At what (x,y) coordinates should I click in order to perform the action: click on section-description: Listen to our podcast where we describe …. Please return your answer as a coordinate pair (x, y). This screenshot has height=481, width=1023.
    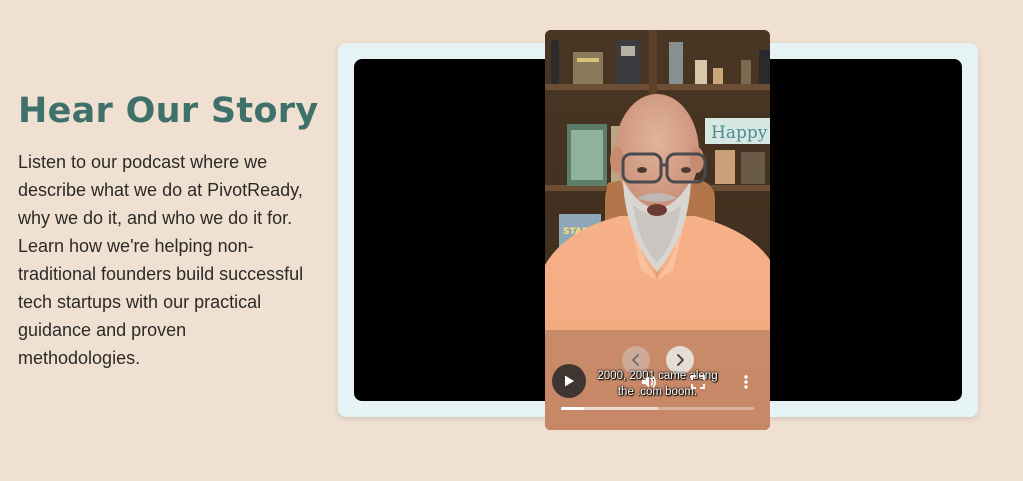
    Looking at the image, I should click on (161, 260).